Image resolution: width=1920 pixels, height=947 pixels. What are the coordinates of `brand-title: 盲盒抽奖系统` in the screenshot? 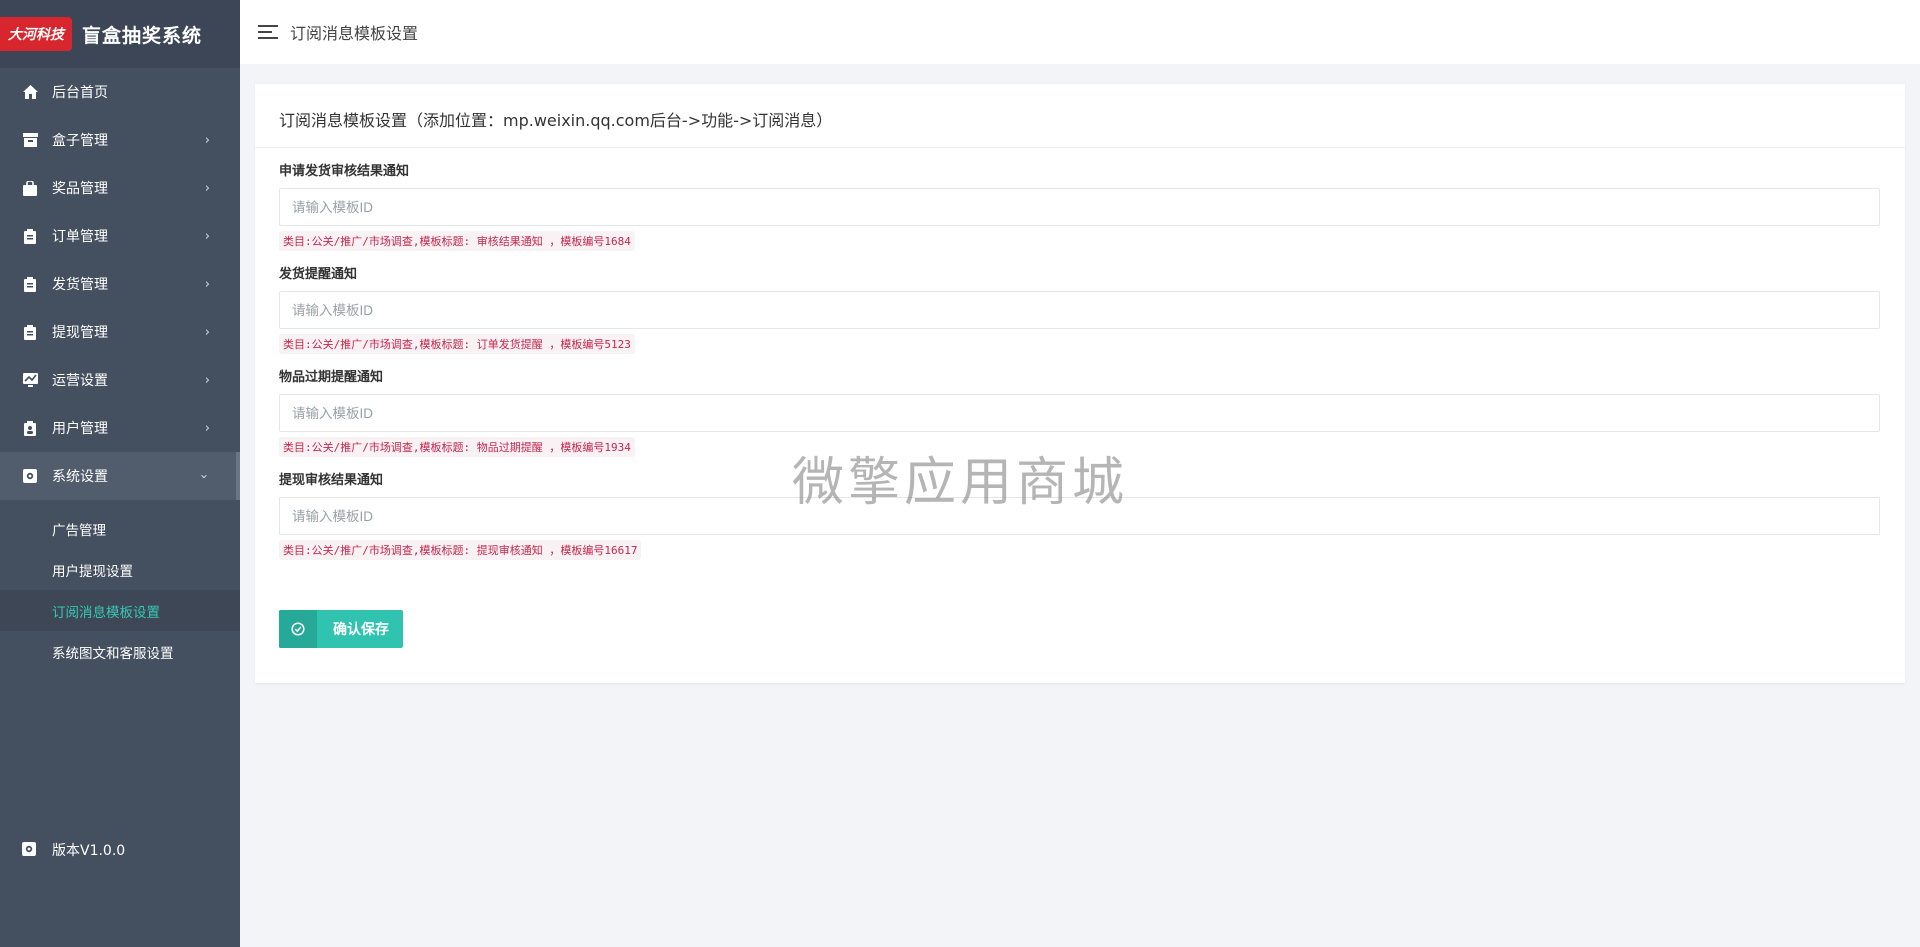 It's located at (142, 35).